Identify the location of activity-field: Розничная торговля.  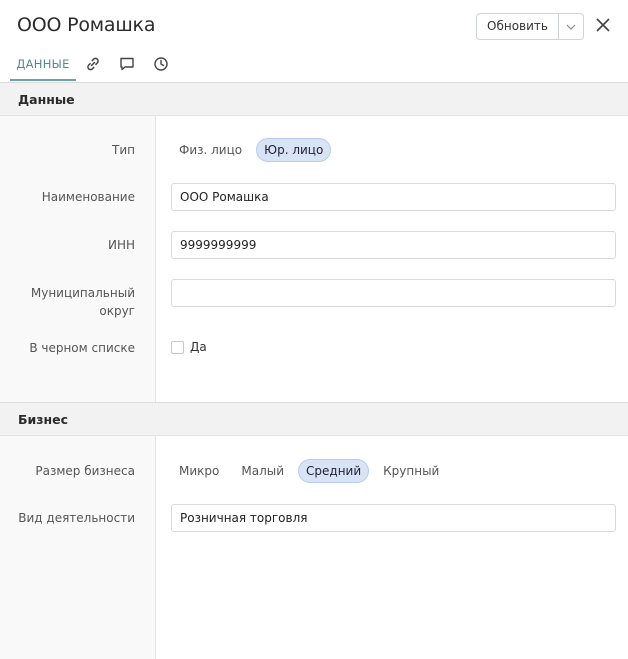
(393, 518).